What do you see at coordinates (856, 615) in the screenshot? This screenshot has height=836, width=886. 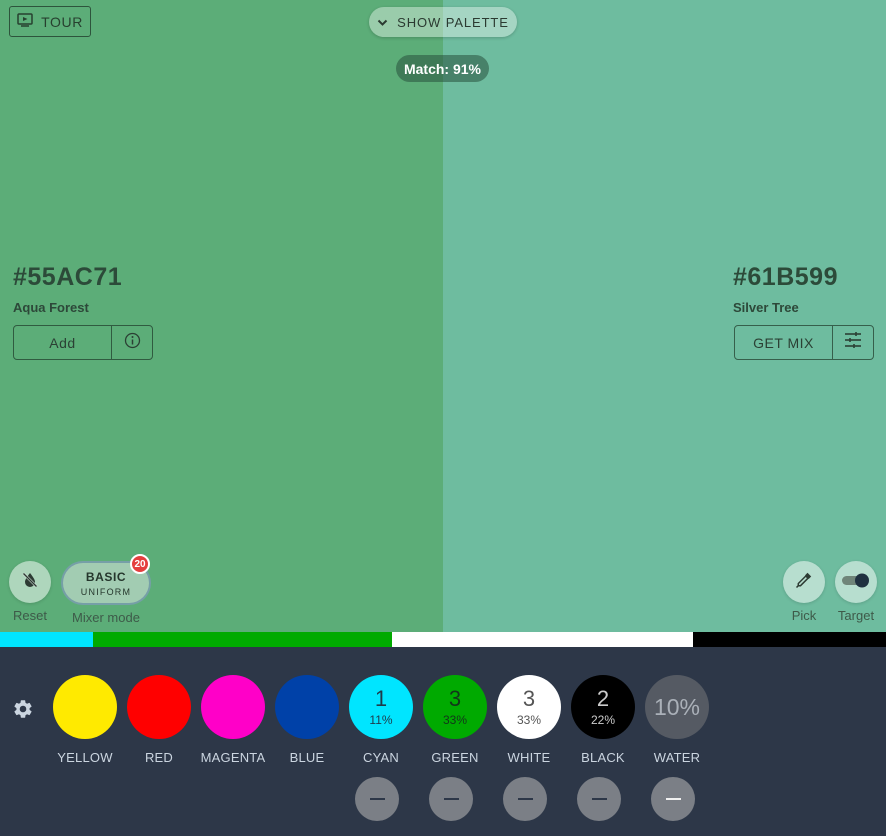 I see `target-label: Target` at bounding box center [856, 615].